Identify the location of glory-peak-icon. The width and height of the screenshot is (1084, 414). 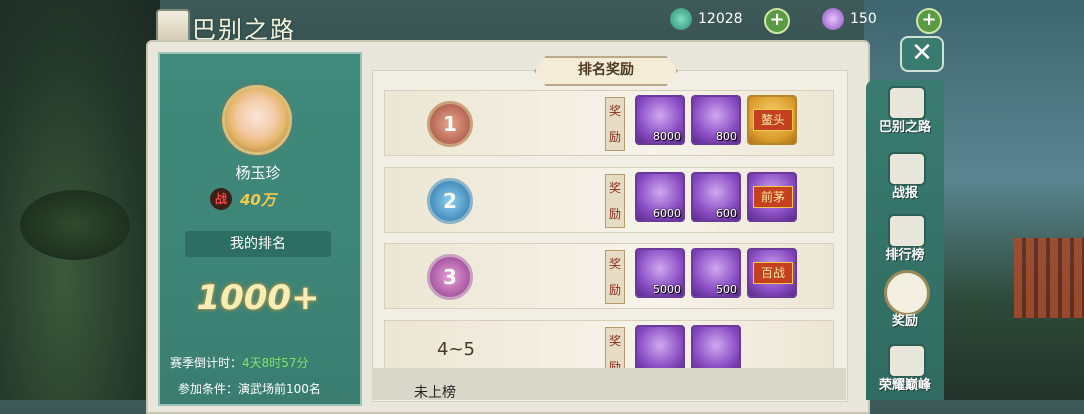
(907, 361).